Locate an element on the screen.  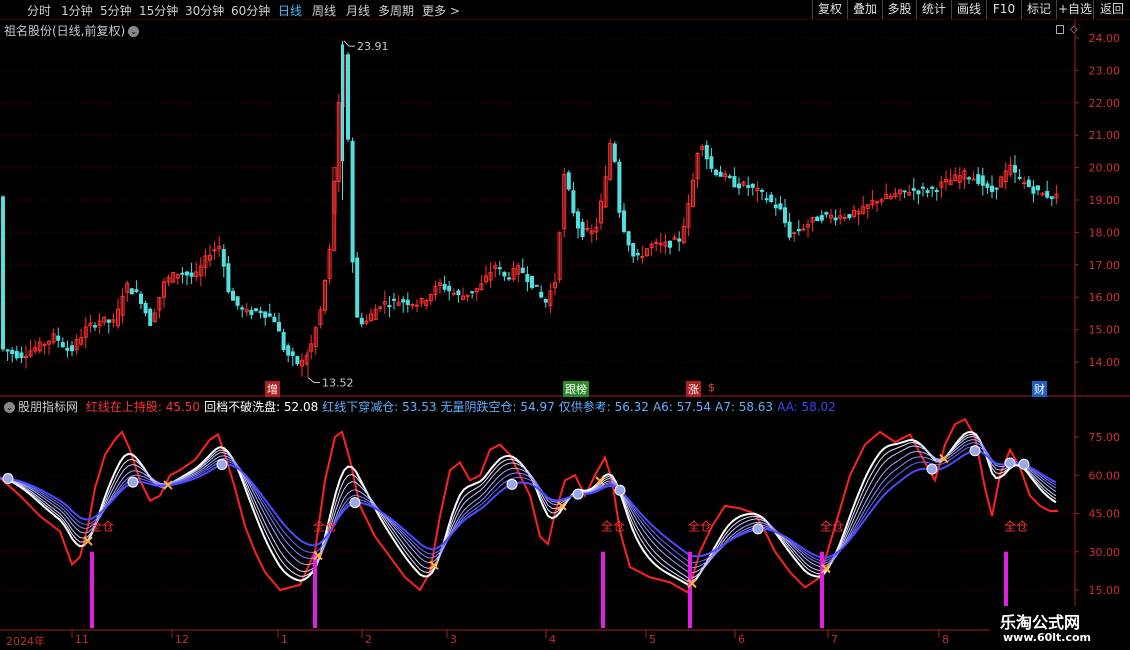
price-axis-label: 21.00 is located at coordinates (1105, 135).